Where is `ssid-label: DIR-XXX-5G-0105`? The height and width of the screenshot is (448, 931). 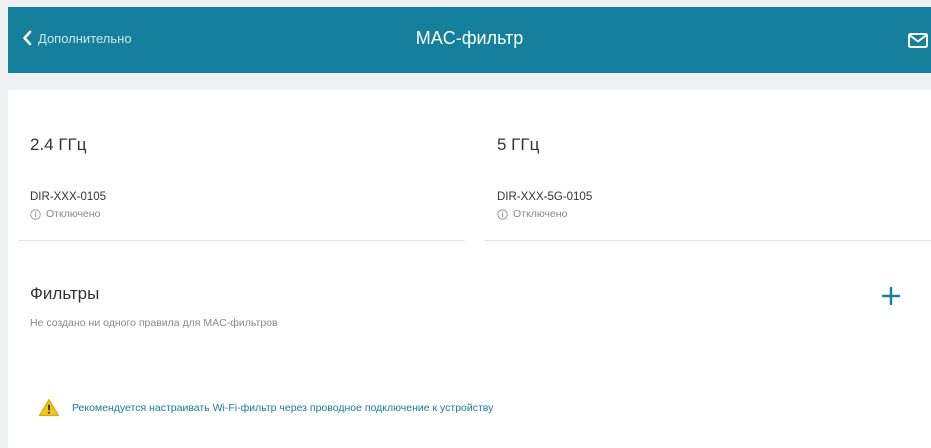
ssid-label: DIR-XXX-5G-0105 is located at coordinates (545, 197).